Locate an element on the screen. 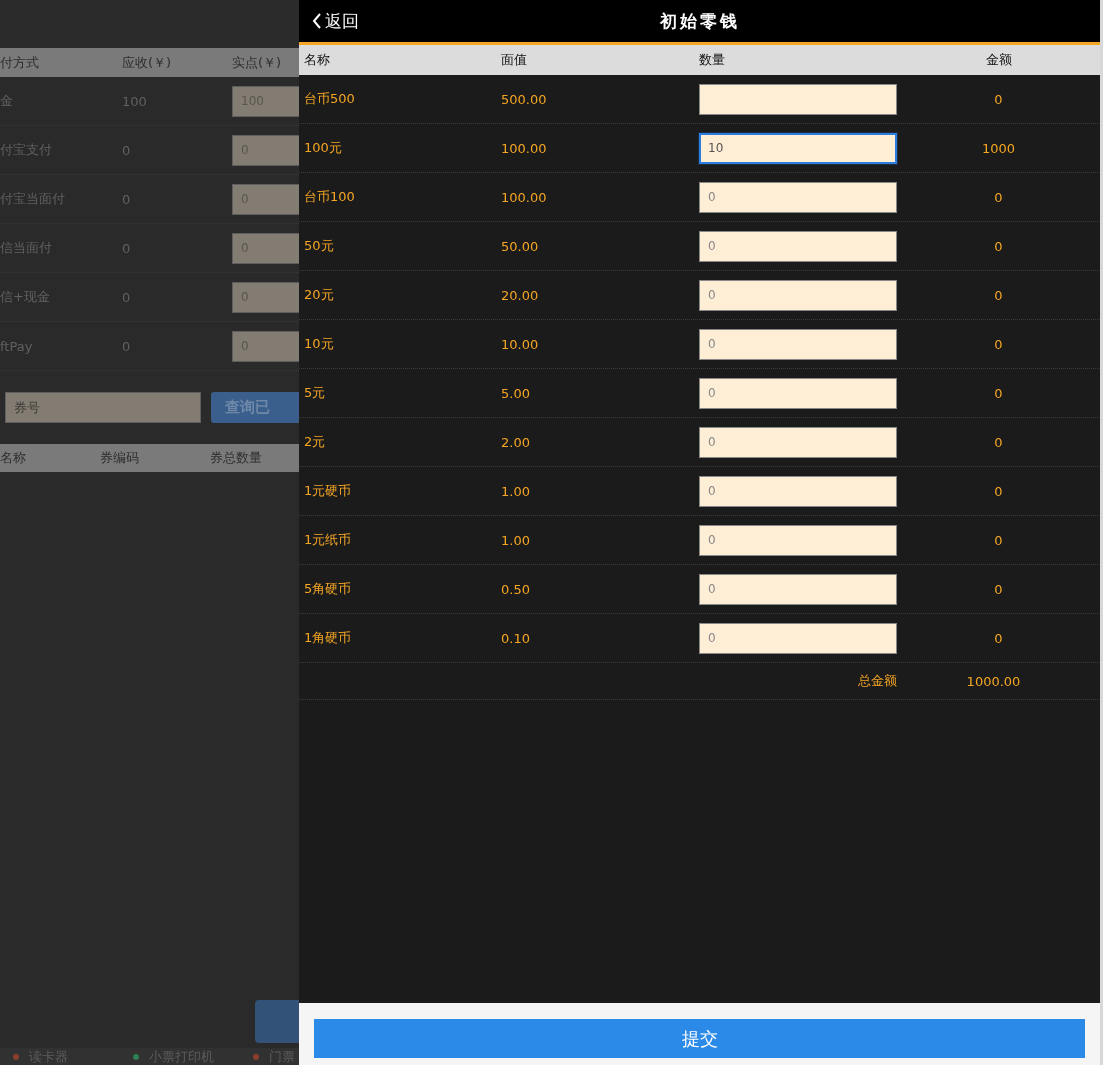 The image size is (1103, 1065). table-cell-text: 500.00 is located at coordinates (524, 99).